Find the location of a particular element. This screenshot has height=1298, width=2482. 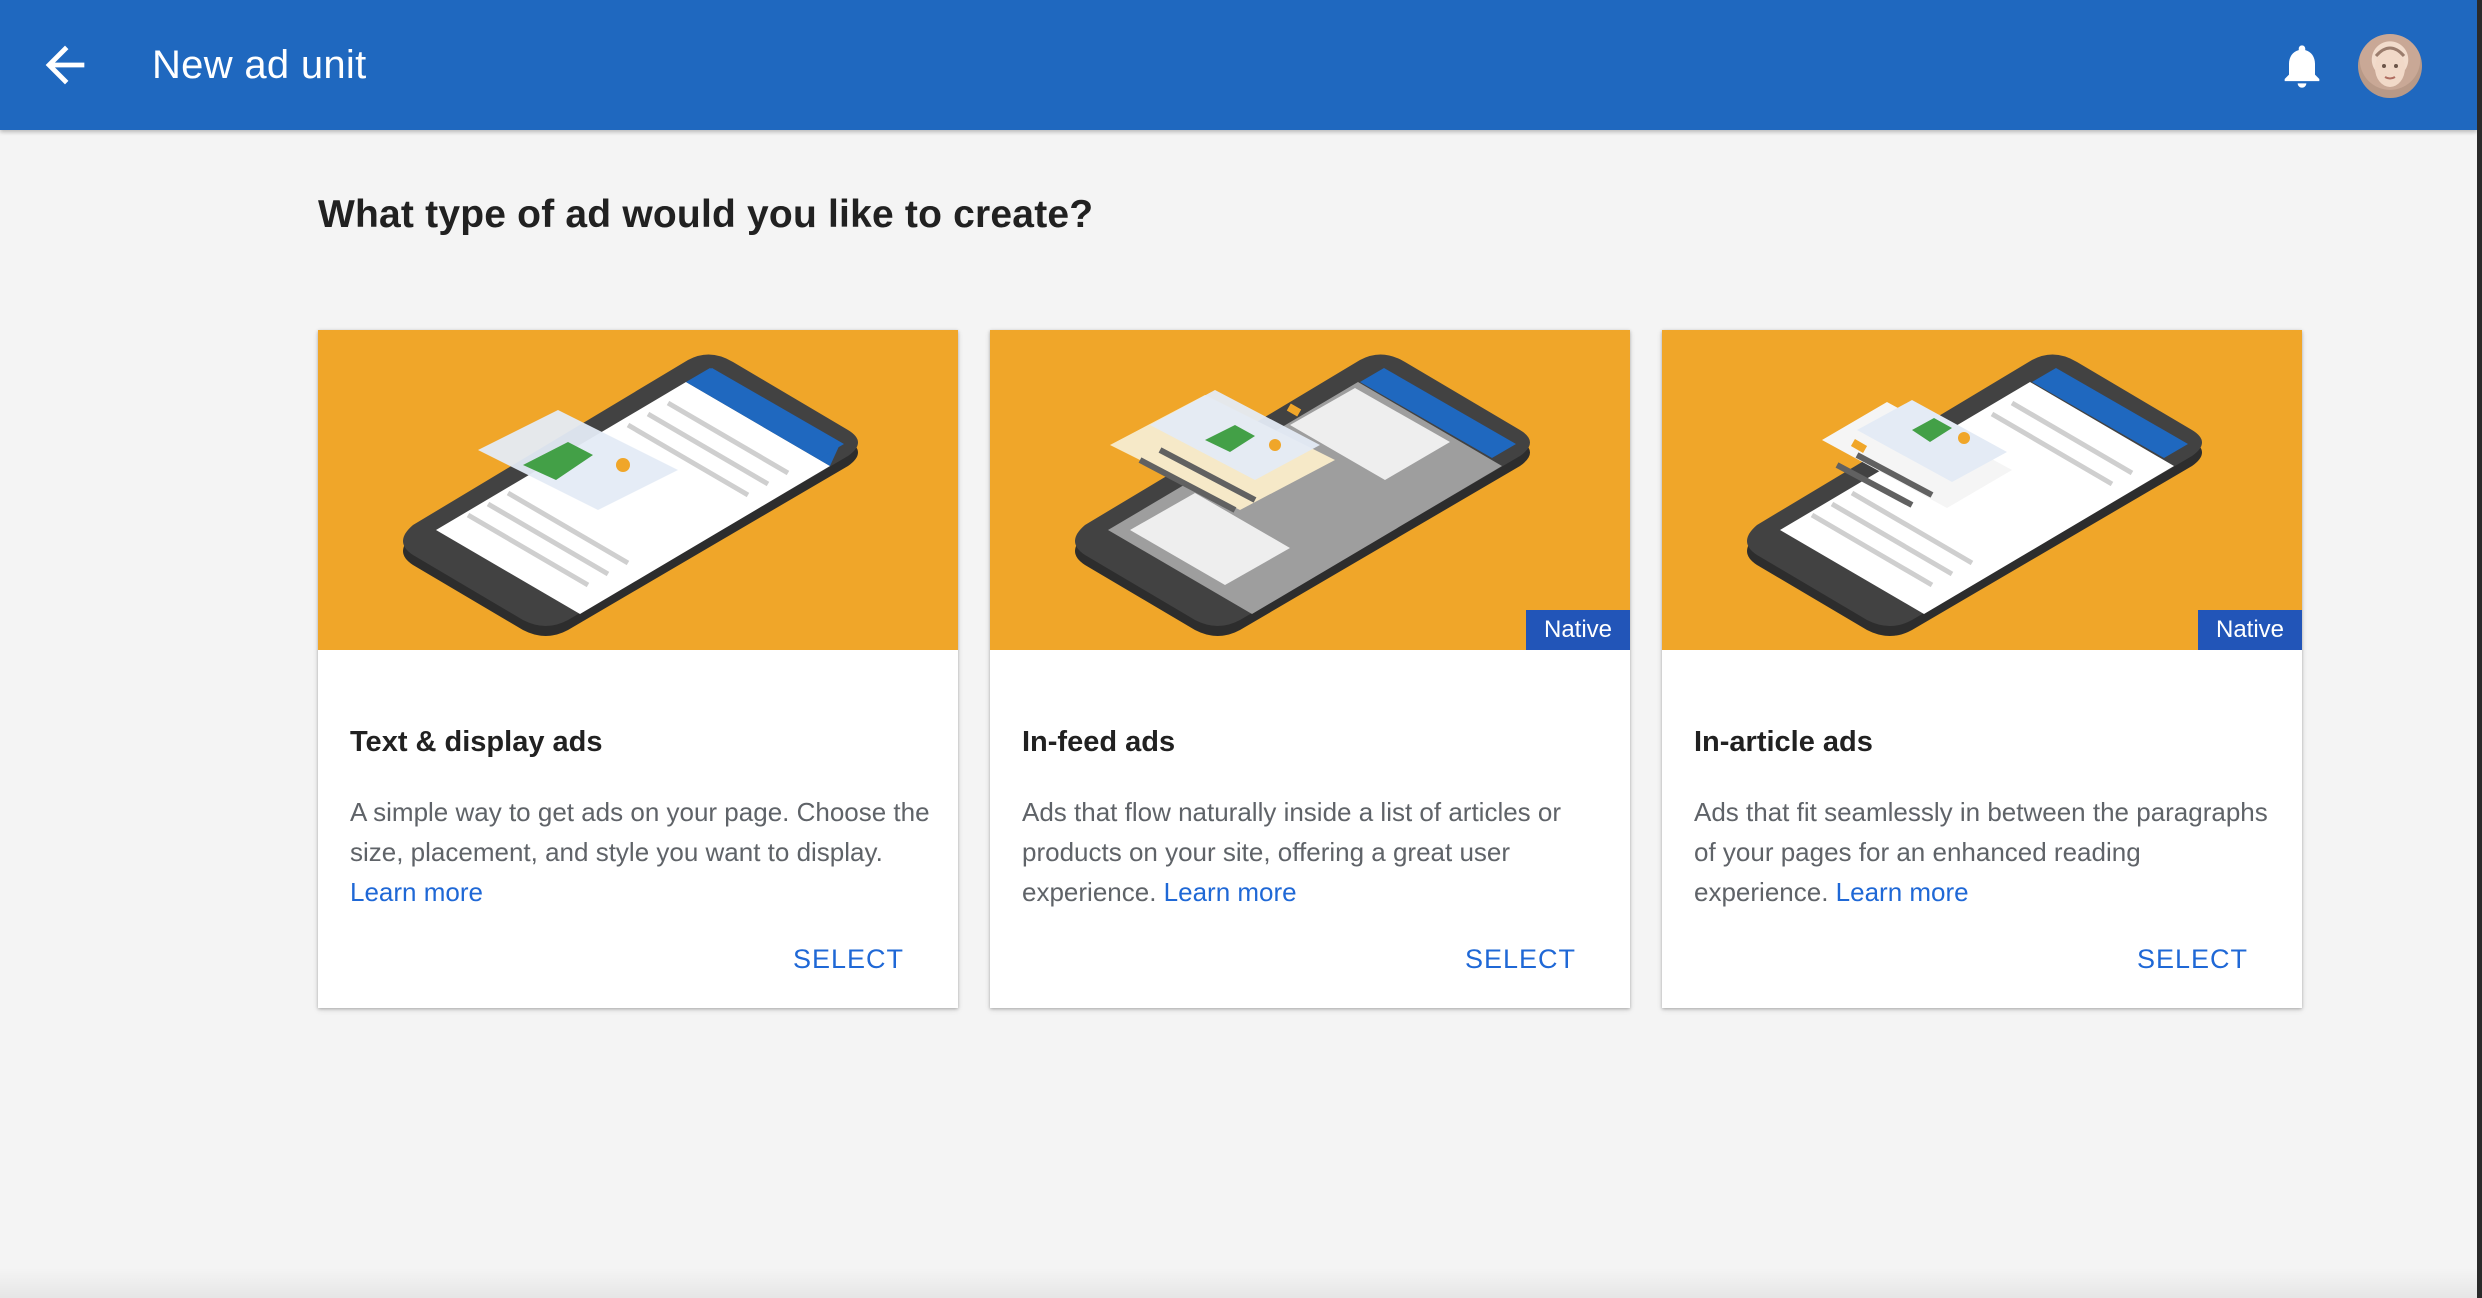

phone-in-feed-illustration is located at coordinates (1302, 495).